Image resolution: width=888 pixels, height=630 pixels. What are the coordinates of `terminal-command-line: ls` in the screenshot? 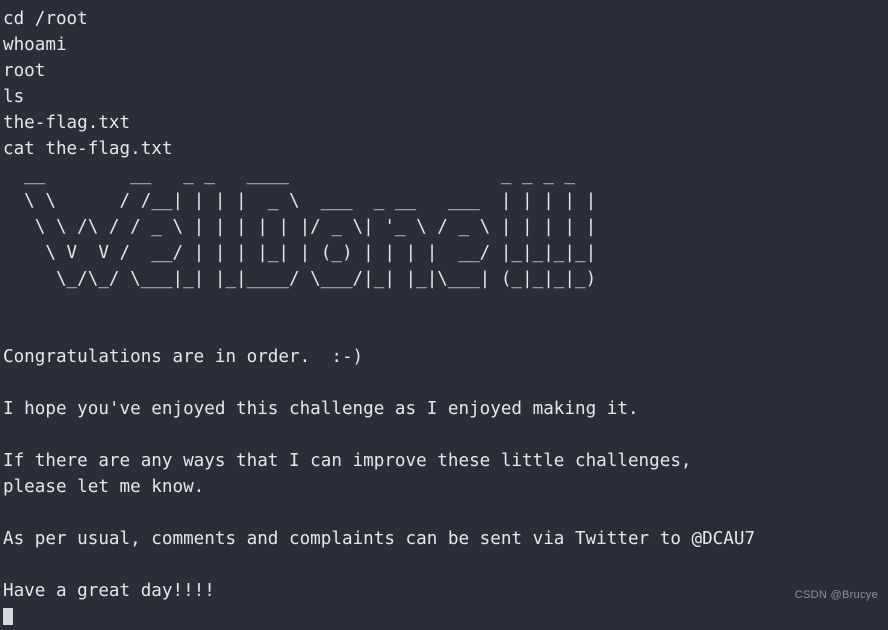 It's located at (14, 97).